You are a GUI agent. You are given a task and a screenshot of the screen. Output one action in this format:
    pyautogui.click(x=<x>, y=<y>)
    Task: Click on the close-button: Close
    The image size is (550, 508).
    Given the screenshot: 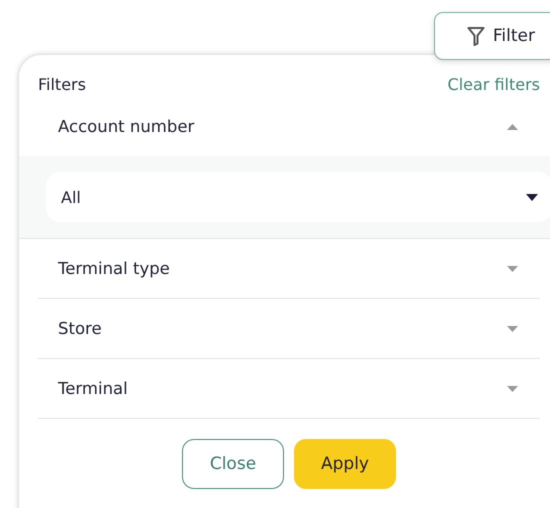 What is the action you would take?
    pyautogui.click(x=233, y=464)
    